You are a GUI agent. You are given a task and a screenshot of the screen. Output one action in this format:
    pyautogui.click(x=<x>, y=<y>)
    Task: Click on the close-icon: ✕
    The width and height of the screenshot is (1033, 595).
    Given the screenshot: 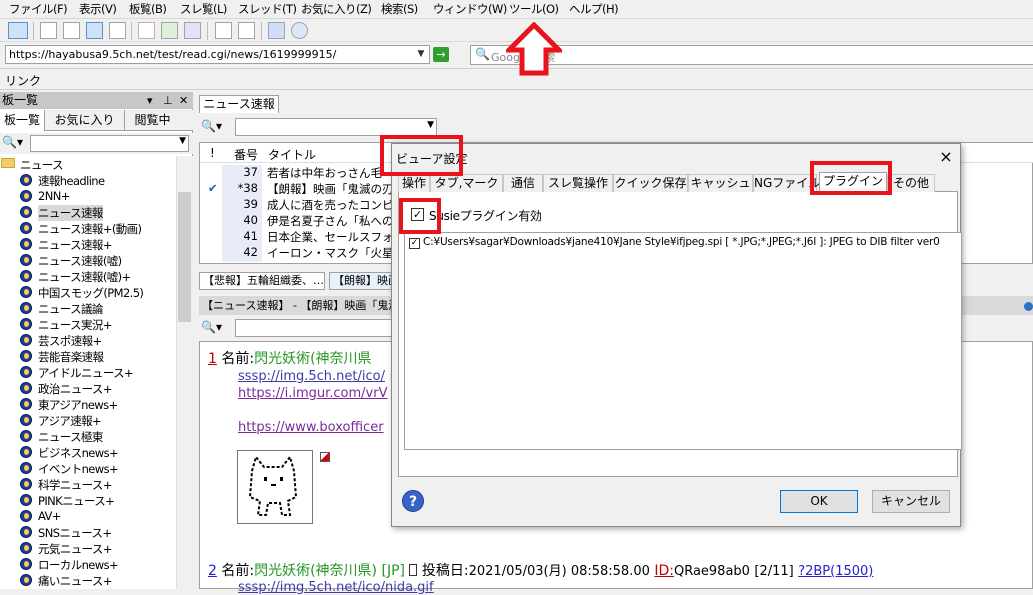 What is the action you would take?
    pyautogui.click(x=183, y=100)
    